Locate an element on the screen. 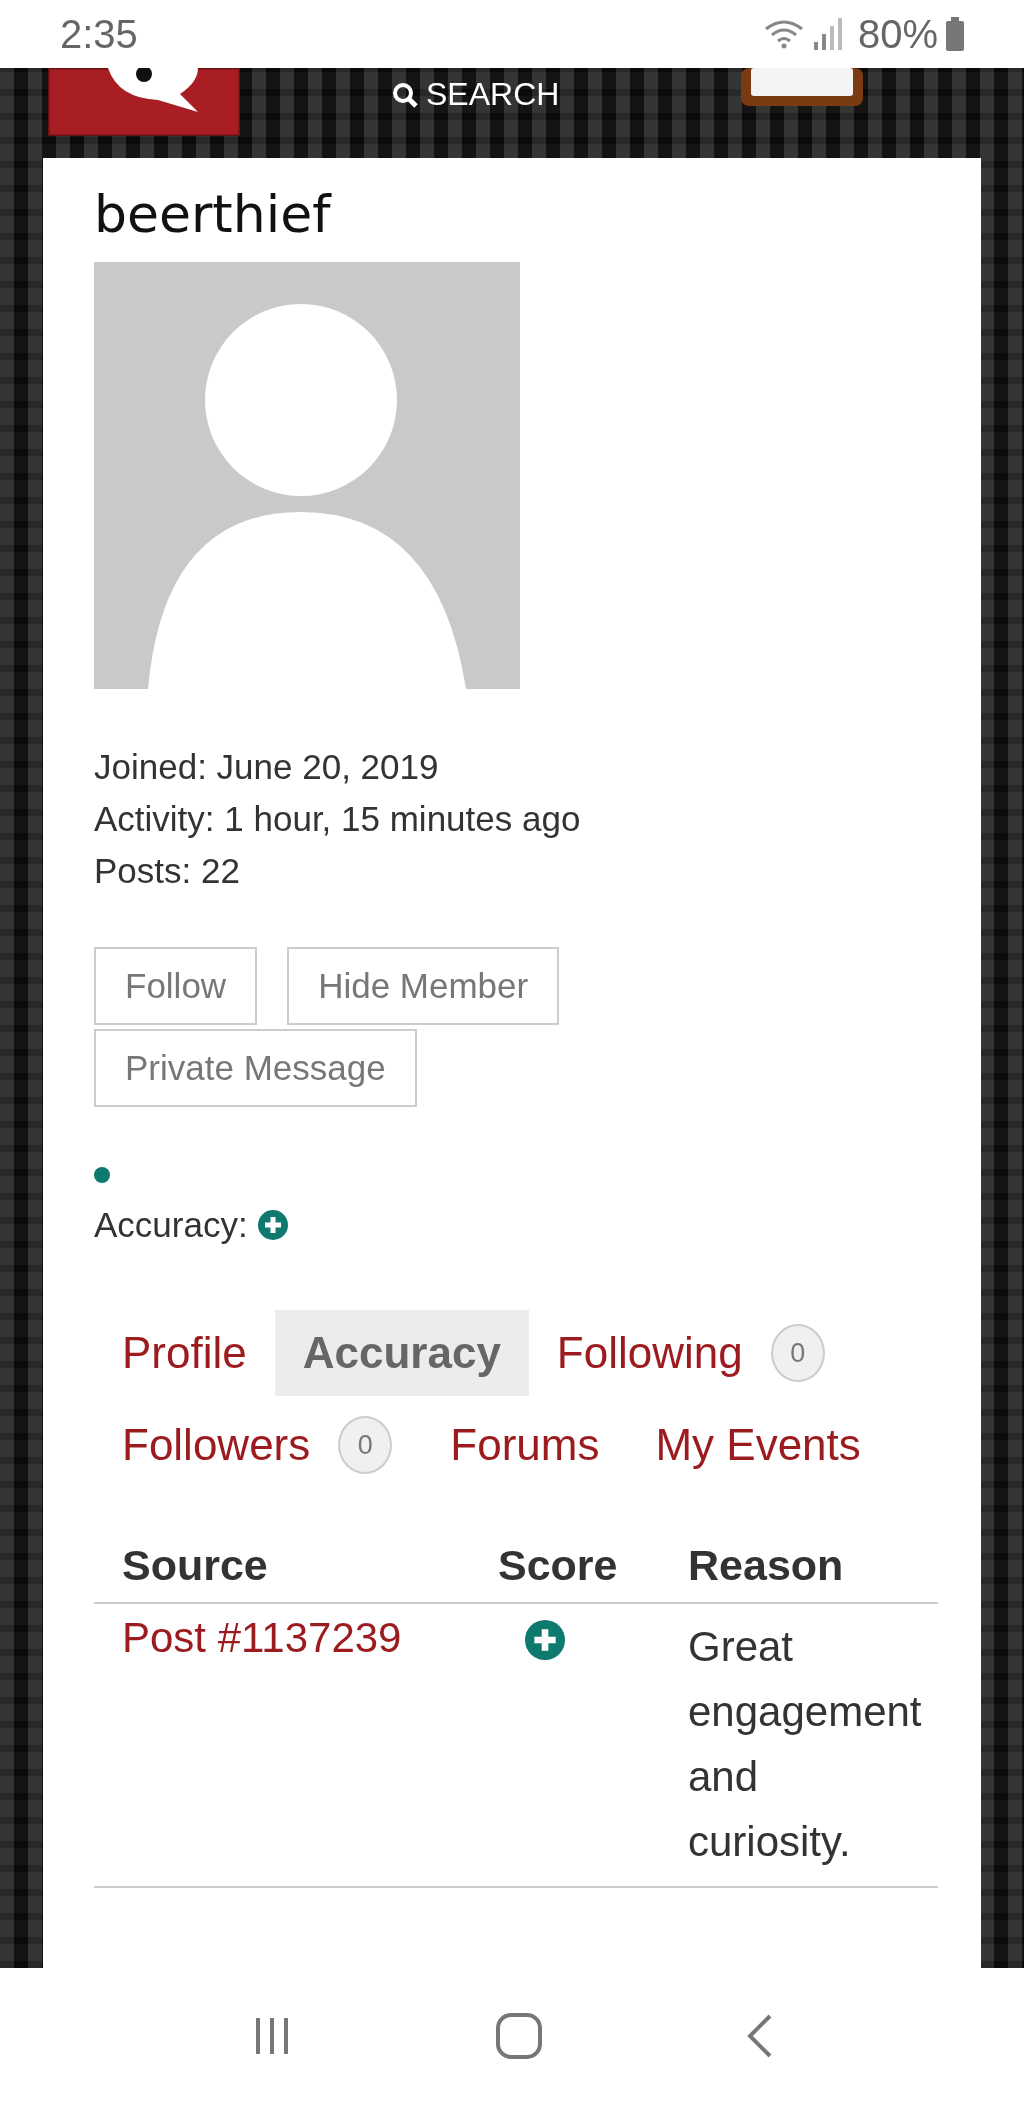 This screenshot has height=2104, width=1024. tab: My Events is located at coordinates (758, 1445).